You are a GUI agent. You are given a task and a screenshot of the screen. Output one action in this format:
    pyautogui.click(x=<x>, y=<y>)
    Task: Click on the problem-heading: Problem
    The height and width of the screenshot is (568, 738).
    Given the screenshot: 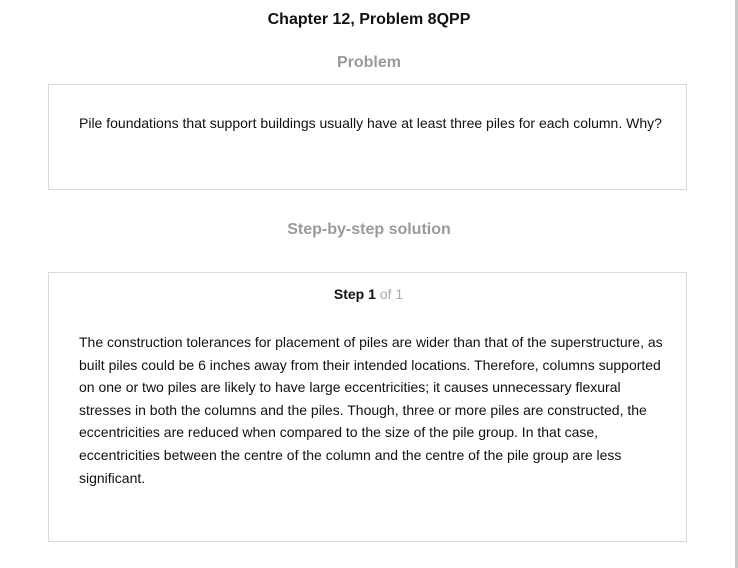 What is the action you would take?
    pyautogui.click(x=368, y=62)
    